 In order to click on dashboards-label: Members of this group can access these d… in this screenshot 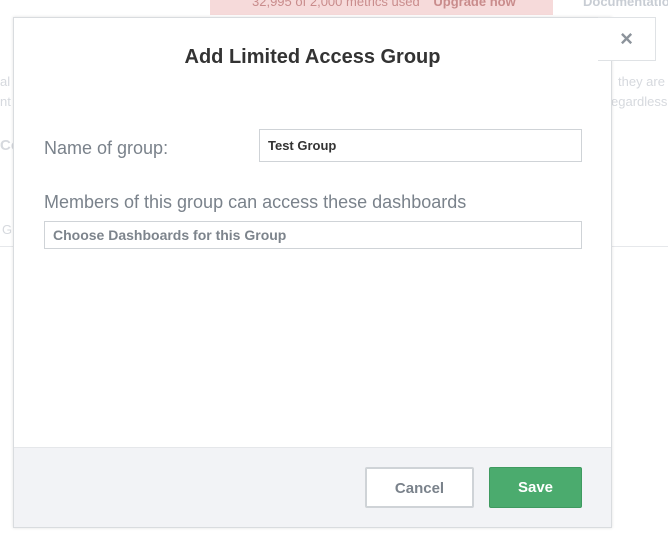, I will do `click(255, 202)`.